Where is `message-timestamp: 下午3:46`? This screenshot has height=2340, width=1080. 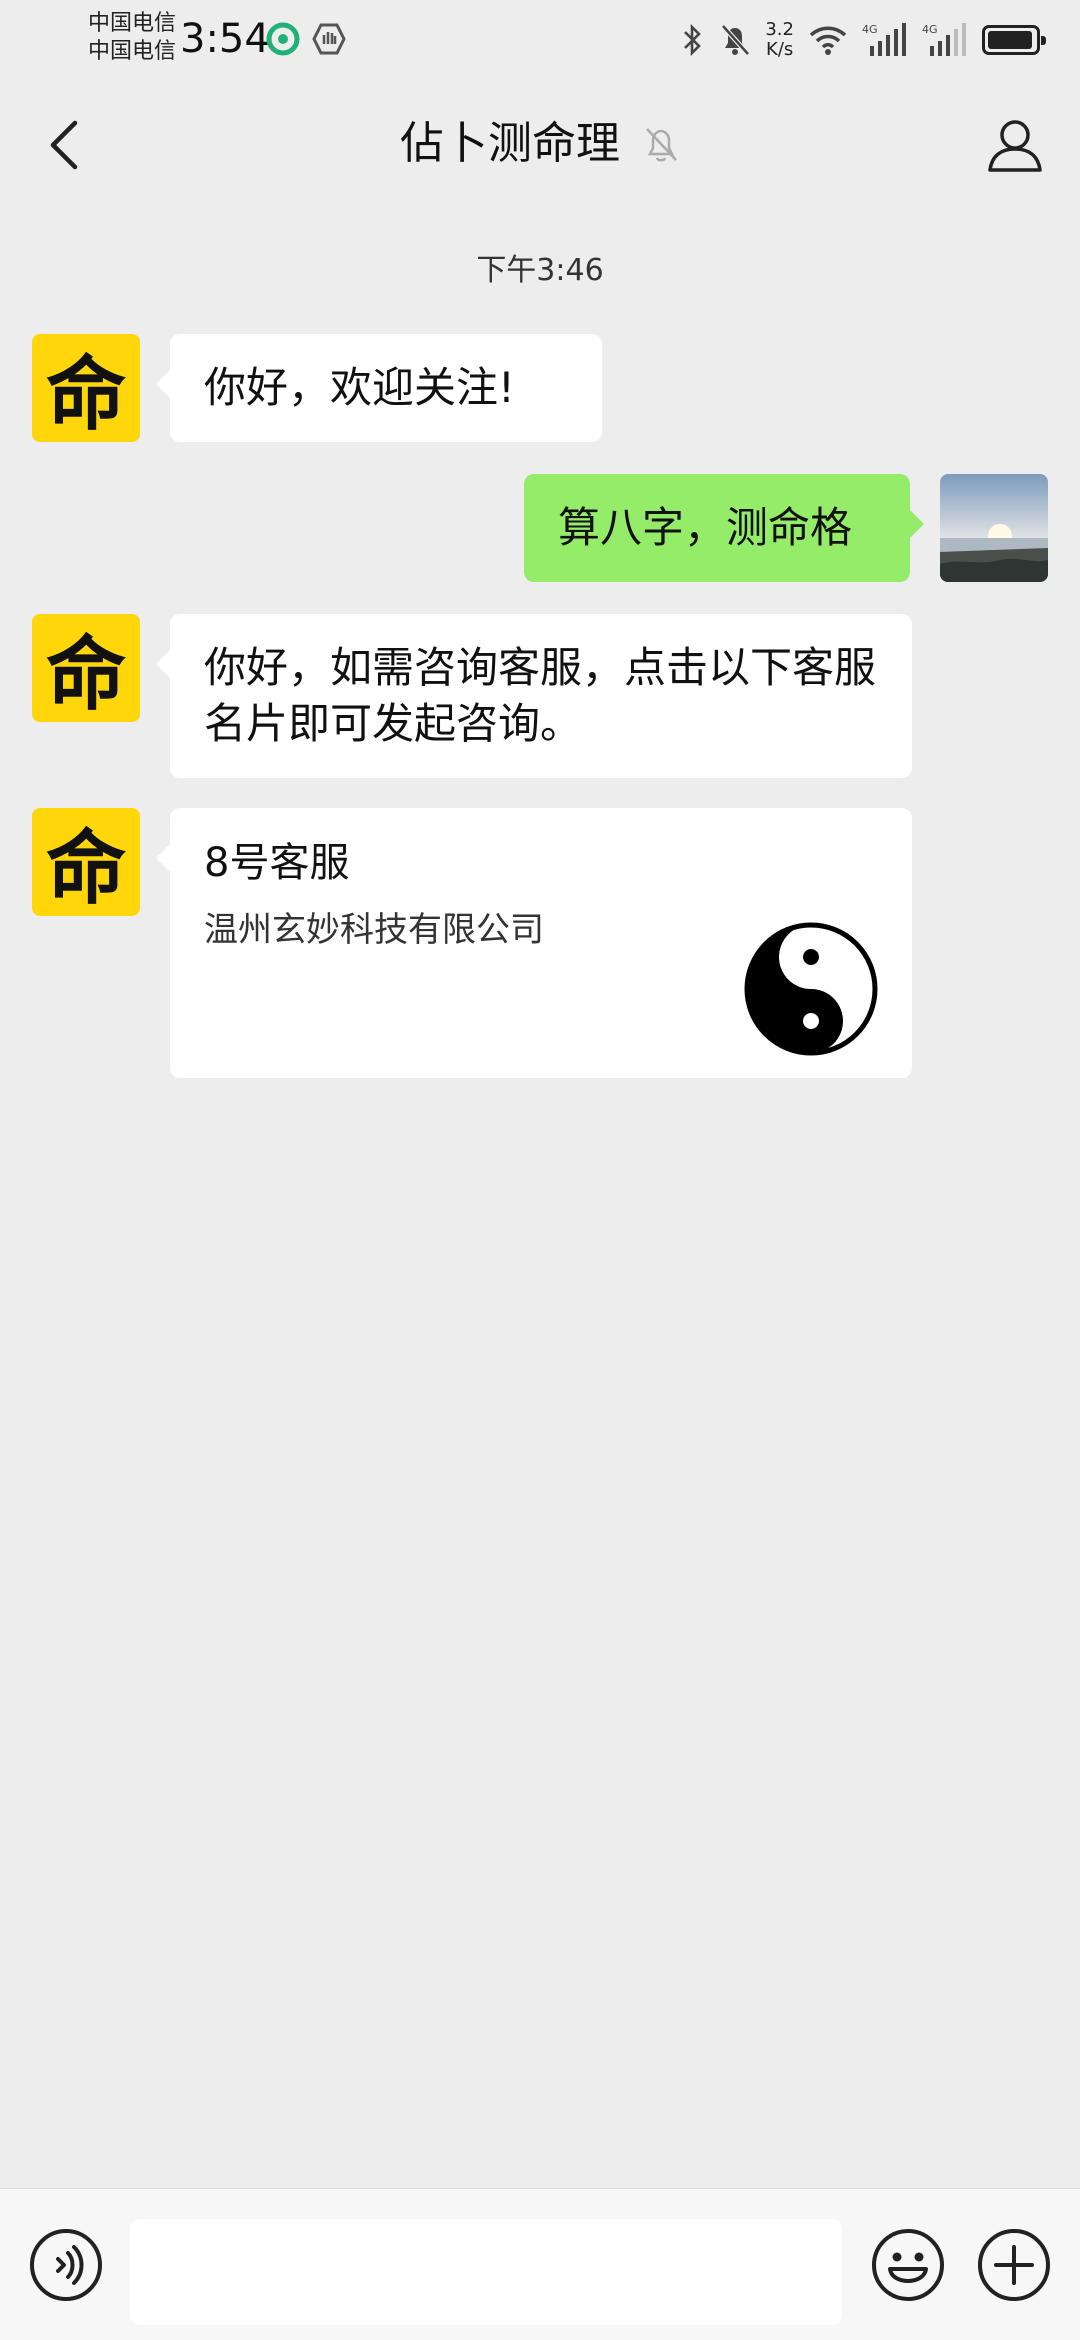
message-timestamp: 下午3:46 is located at coordinates (540, 270).